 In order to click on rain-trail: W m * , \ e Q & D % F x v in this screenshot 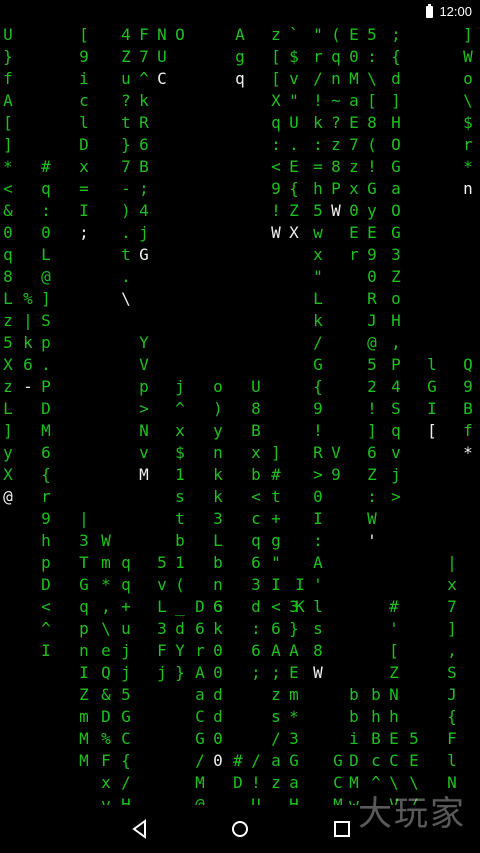, I will do `click(106, 672)`.